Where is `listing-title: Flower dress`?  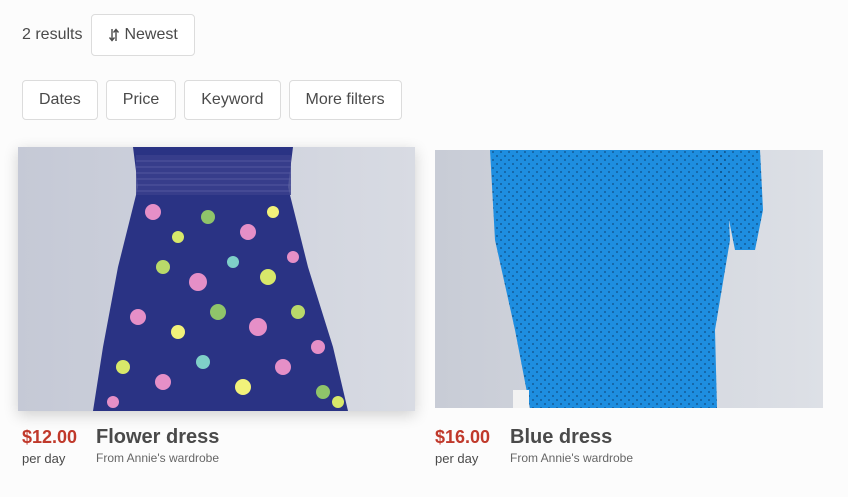 listing-title: Flower dress is located at coordinates (157, 437).